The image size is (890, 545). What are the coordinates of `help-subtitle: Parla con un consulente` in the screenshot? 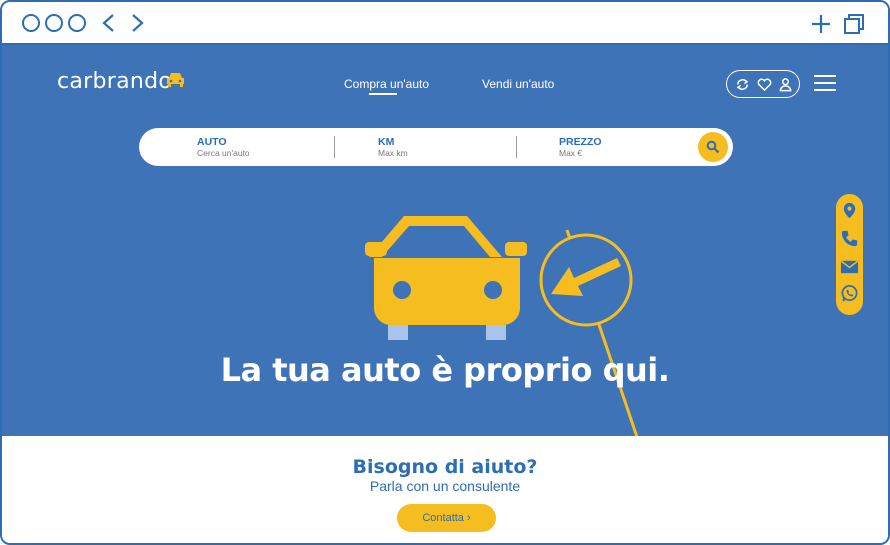 It's located at (445, 486).